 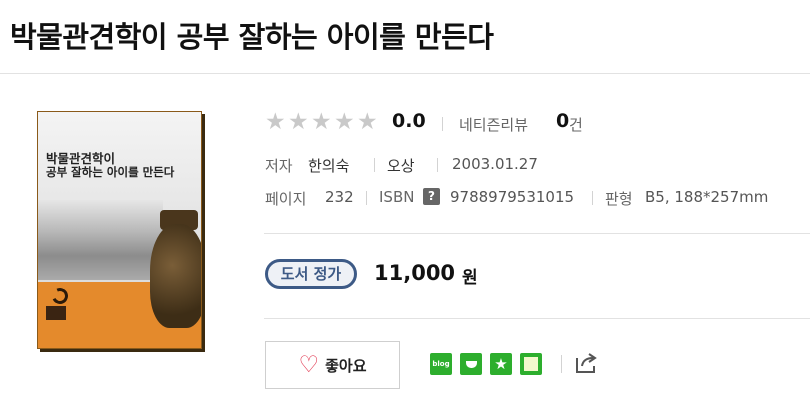 I want to click on pages-value: 232, so click(x=339, y=197).